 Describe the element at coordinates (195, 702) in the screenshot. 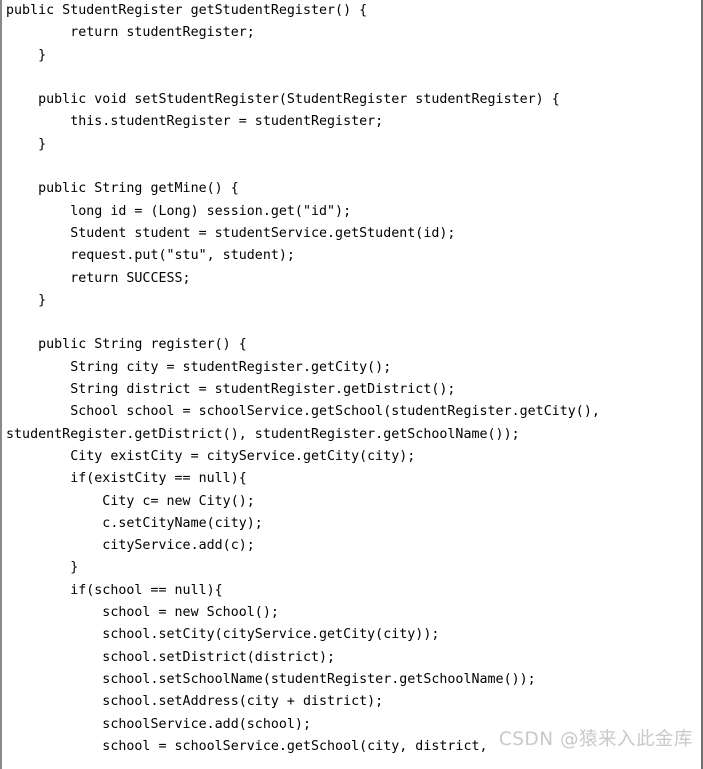

I see `code-line: school.setAddress(city + district);` at that location.